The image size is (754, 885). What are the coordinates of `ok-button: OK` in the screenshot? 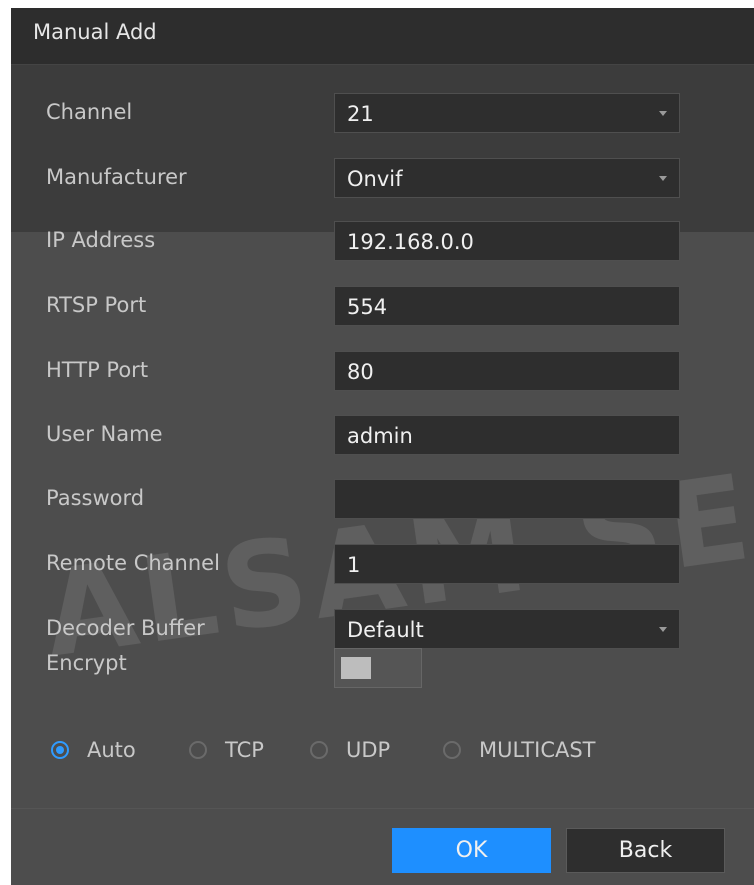 It's located at (471, 850).